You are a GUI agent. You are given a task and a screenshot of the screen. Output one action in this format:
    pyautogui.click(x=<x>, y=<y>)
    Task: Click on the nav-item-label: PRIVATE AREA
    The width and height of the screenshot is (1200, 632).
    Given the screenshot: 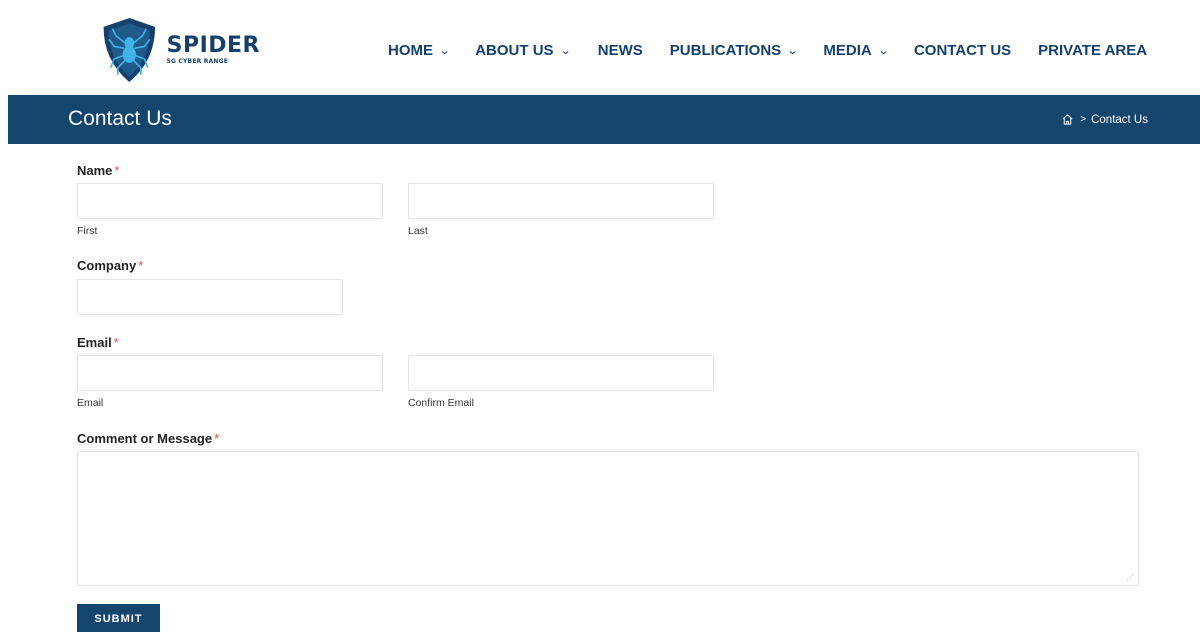 What is the action you would take?
    pyautogui.click(x=1093, y=50)
    